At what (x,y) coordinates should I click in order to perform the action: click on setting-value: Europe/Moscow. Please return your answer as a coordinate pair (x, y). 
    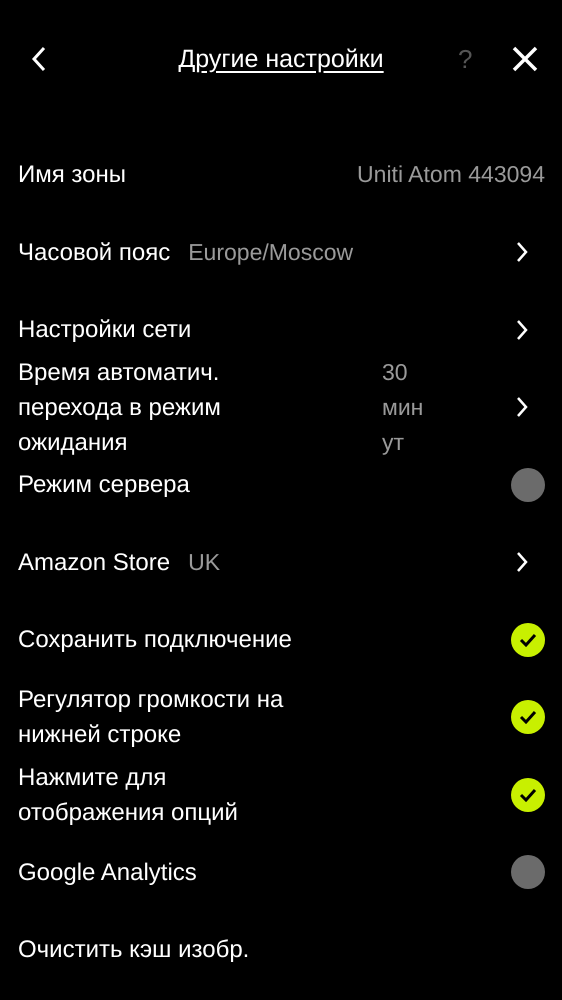
    Looking at the image, I should click on (271, 252).